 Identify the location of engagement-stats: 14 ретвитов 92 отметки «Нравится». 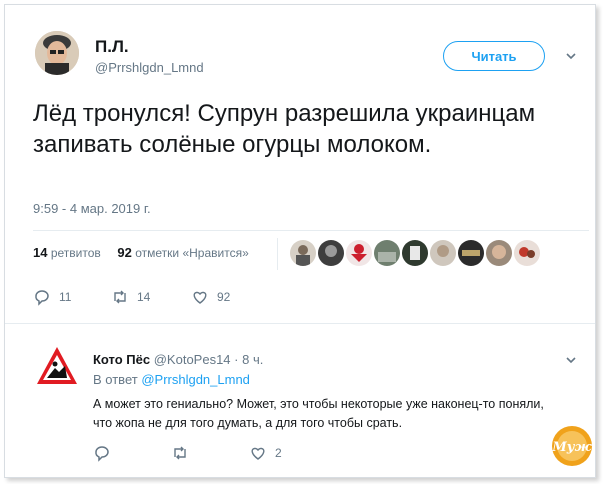
(141, 252).